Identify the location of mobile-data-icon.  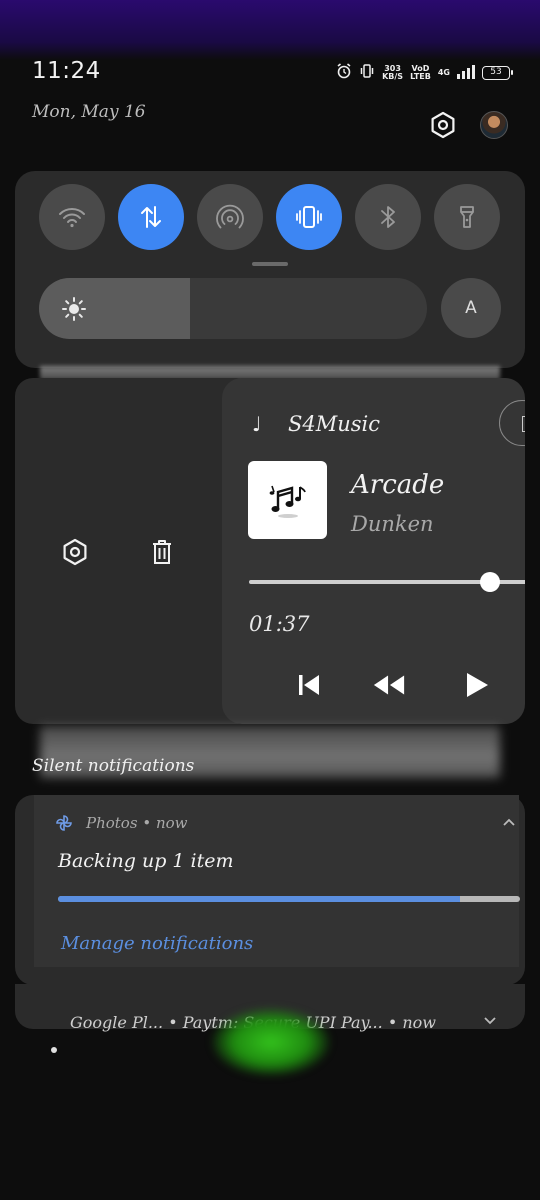
(151, 217).